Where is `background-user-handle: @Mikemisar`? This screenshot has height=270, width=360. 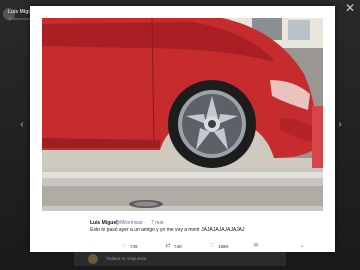
background-user-handle: @Mikemisar is located at coordinates (19, 18).